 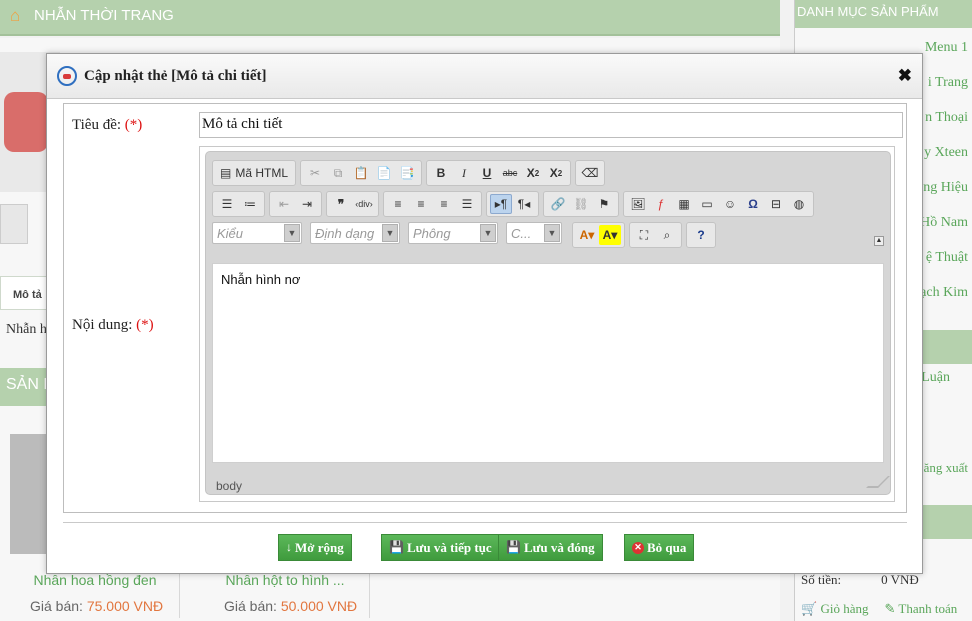 What do you see at coordinates (307, 204) in the screenshot?
I see `indent-icon: ⇥` at bounding box center [307, 204].